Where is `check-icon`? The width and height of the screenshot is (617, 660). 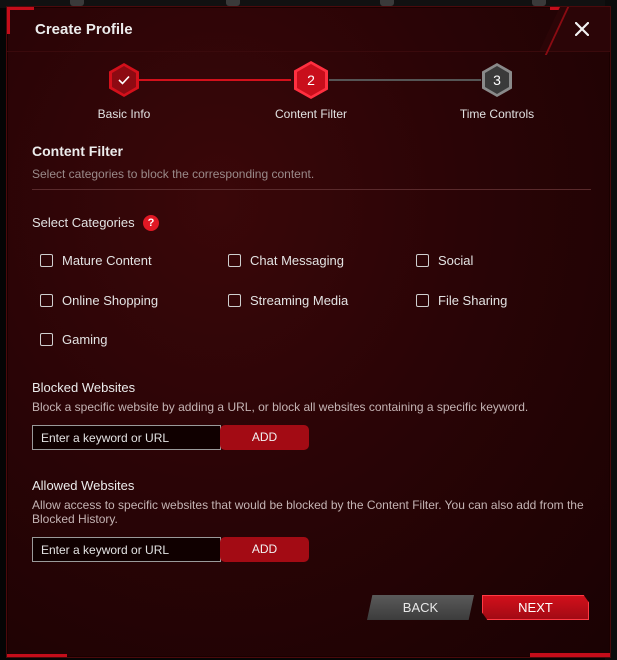 check-icon is located at coordinates (124, 80).